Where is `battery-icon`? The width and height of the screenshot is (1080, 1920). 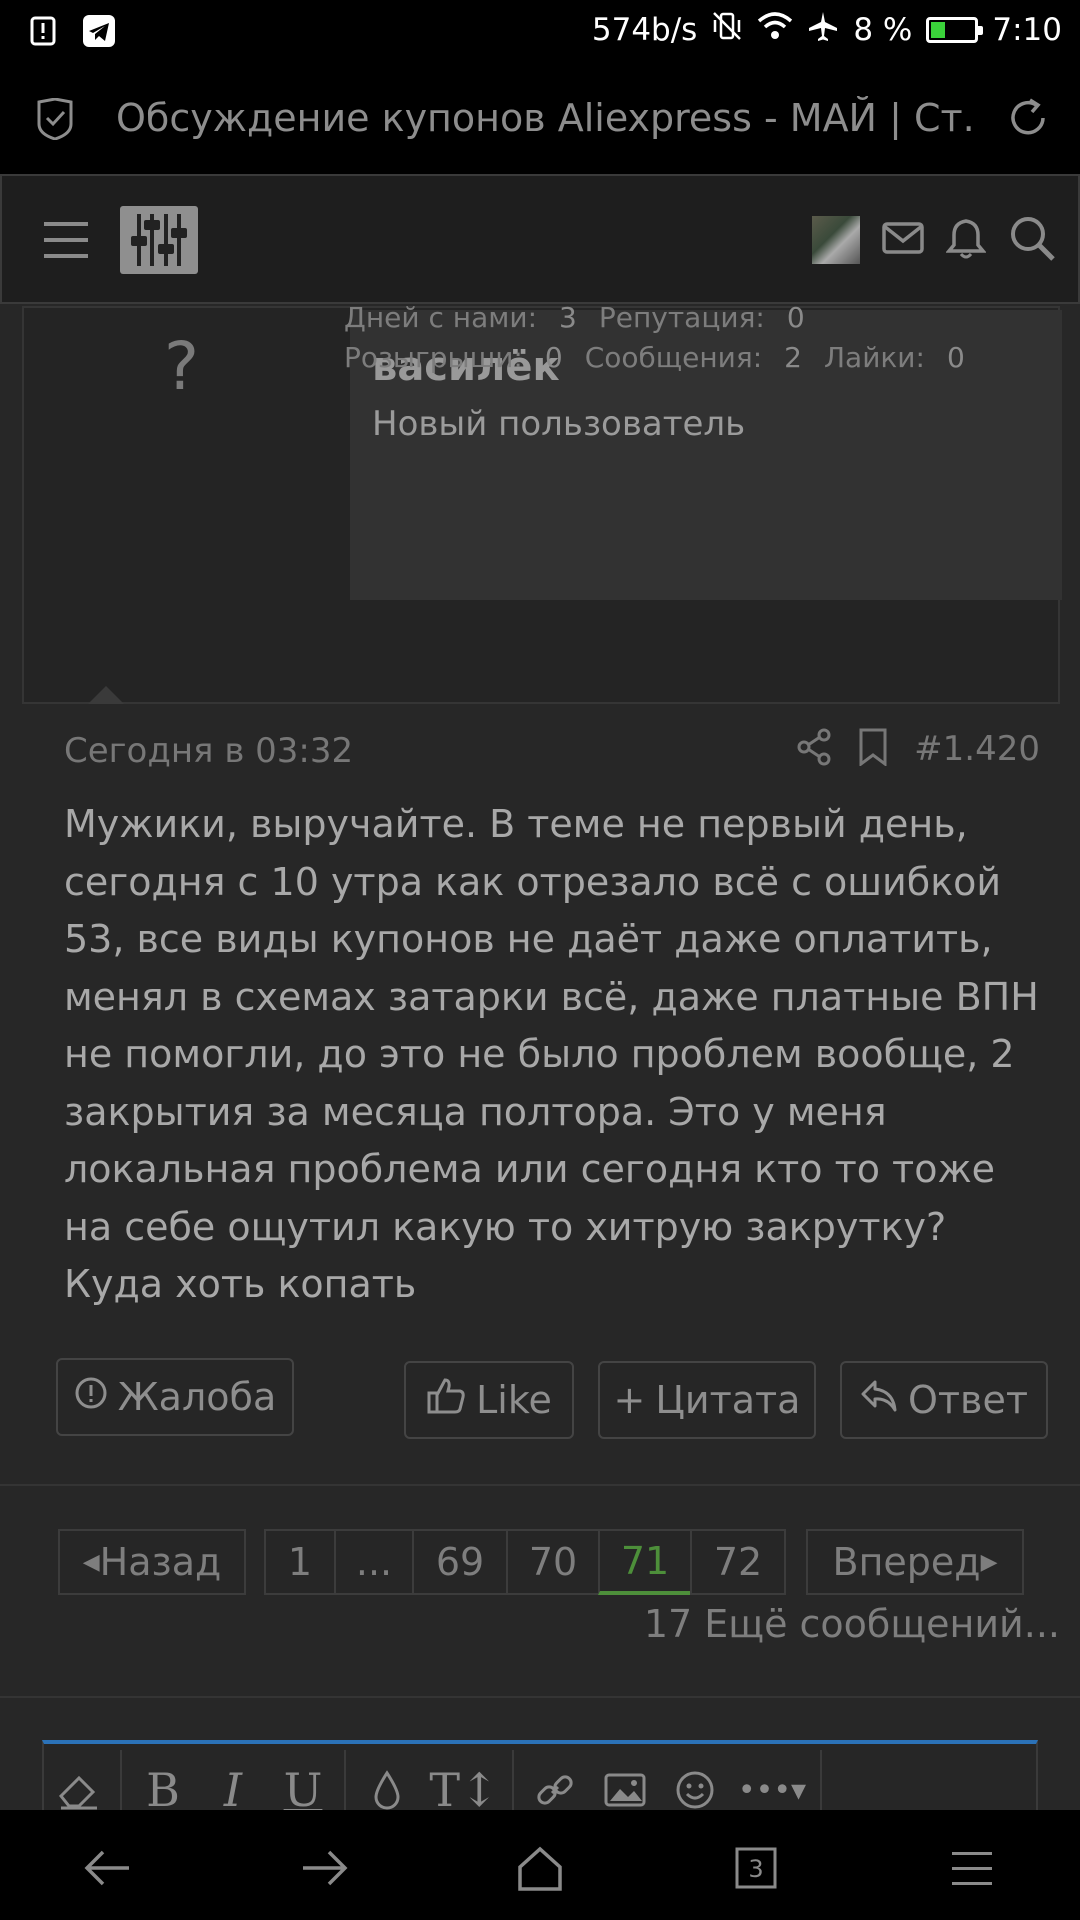 battery-icon is located at coordinates (955, 30).